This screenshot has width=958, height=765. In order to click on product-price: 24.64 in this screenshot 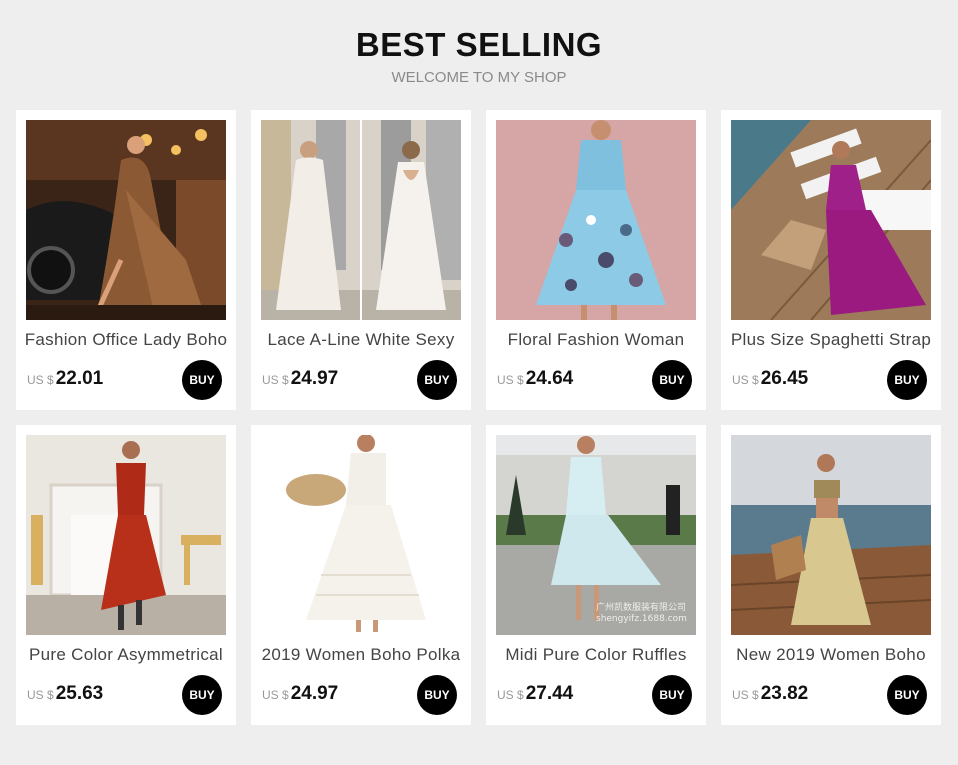, I will do `click(549, 378)`.